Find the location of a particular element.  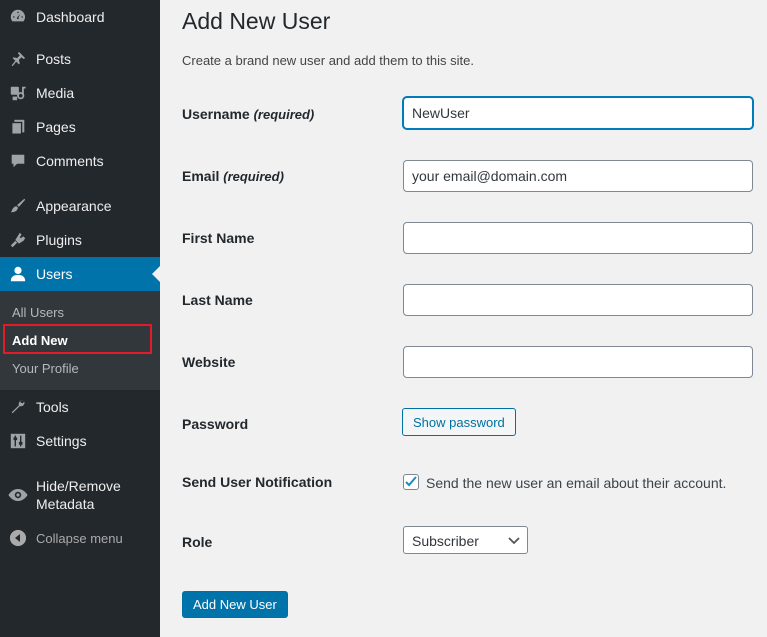

menu-label-block: Hide/Remove Metadata is located at coordinates (78, 495).